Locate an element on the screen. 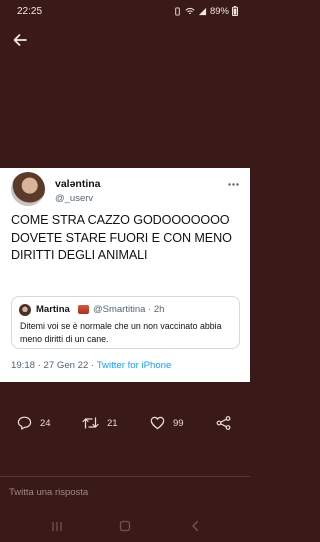 Image resolution: width=320 pixels, height=542 pixels. heart-icon is located at coordinates (157, 423).